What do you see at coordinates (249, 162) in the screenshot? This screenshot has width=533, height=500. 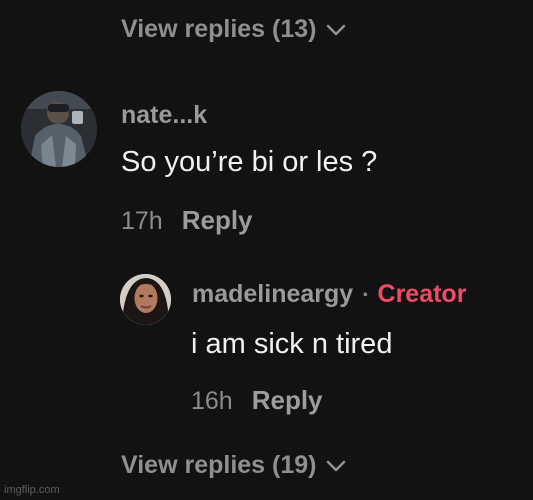 I see `comment-text: So you’re bi or les ?` at bounding box center [249, 162].